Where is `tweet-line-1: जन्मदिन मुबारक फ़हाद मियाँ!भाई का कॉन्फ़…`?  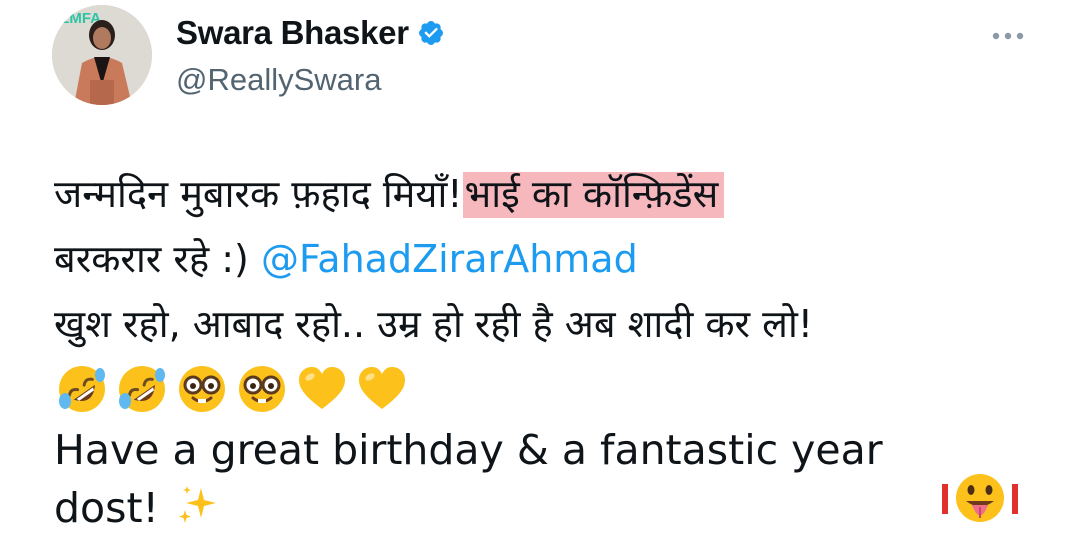 tweet-line-1: जन्मदिन मुबारक फ़हाद मियाँ!भाई का कॉन्फ़… is located at coordinates (549, 194).